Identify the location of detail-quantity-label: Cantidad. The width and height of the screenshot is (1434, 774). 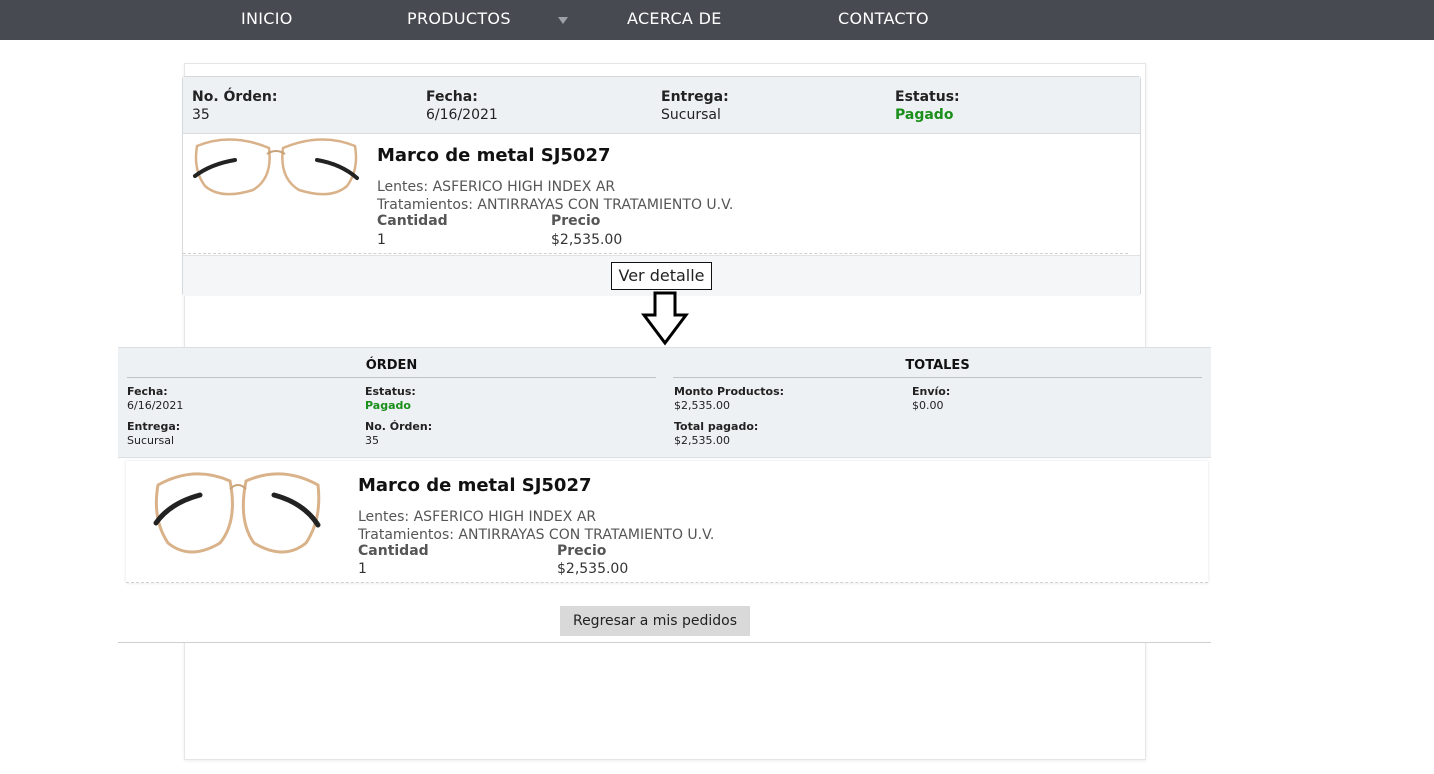
(393, 551).